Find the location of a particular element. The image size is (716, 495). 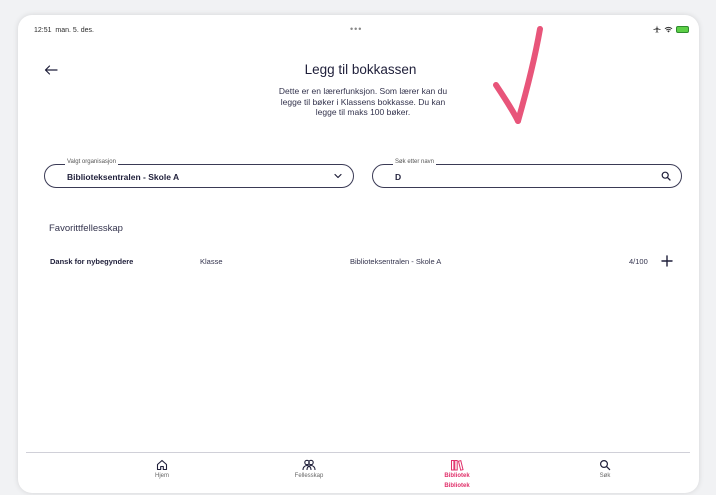

search-field: Søk etter navn is located at coordinates (527, 173).